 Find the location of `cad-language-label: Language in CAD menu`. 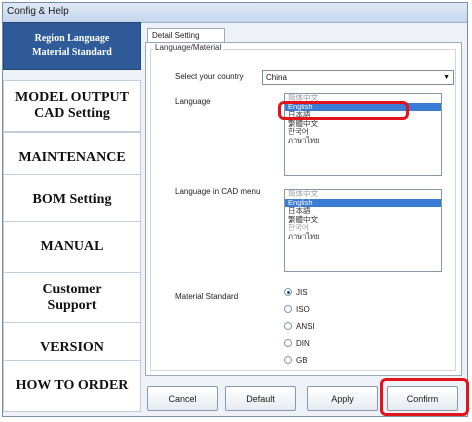

cad-language-label: Language in CAD menu is located at coordinates (218, 191).